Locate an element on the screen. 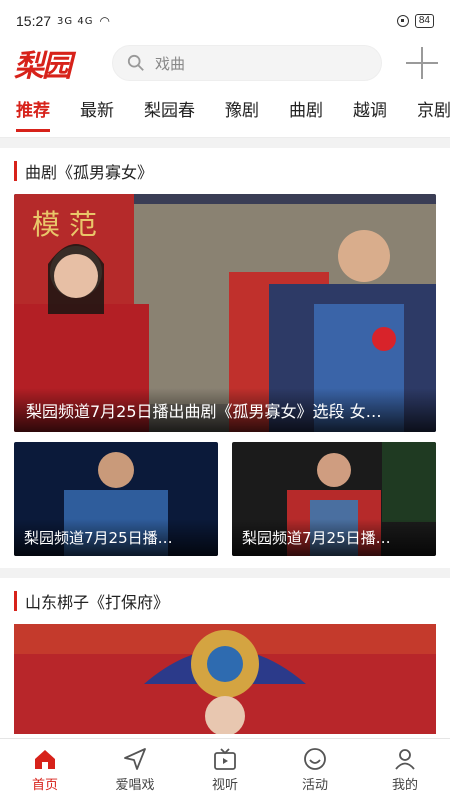  nav-label: 我的 is located at coordinates (404, 785).